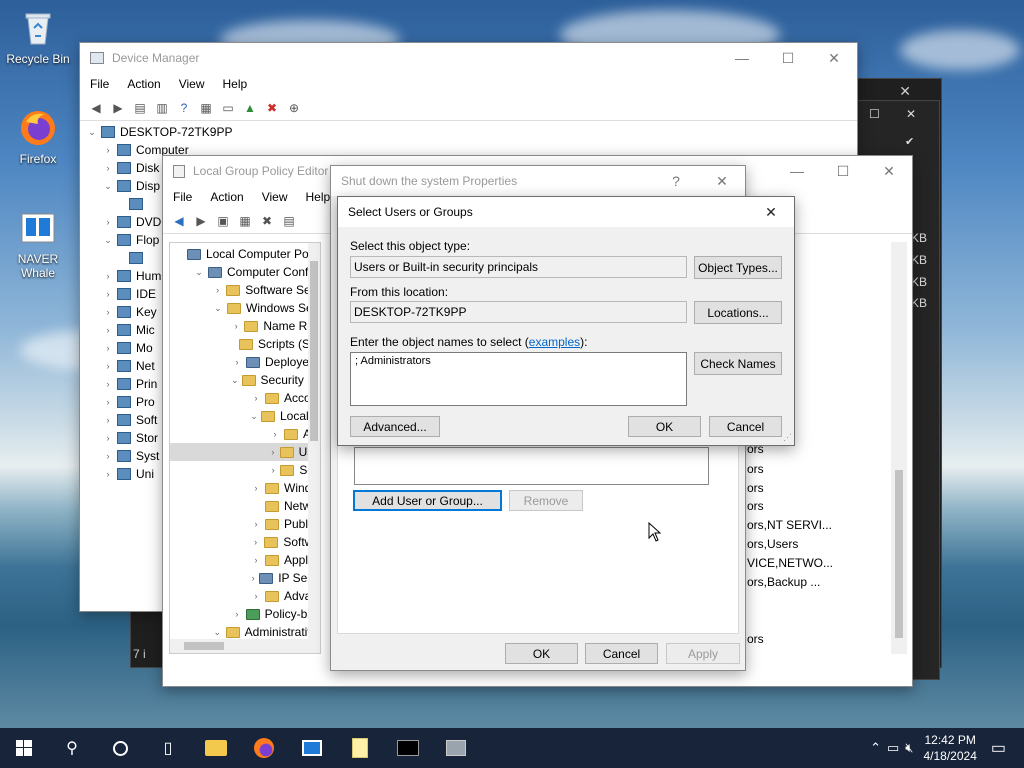 Image resolution: width=1024 pixels, height=768 pixels. What do you see at coordinates (738, 363) in the screenshot?
I see `check-names-button: Check Names` at bounding box center [738, 363].